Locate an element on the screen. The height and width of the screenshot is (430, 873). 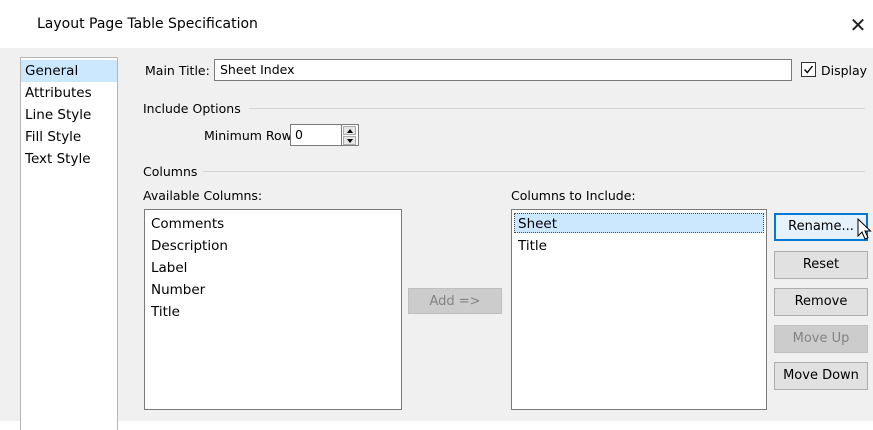
minimum-rows-label: Minimum Rows: is located at coordinates (253, 135).